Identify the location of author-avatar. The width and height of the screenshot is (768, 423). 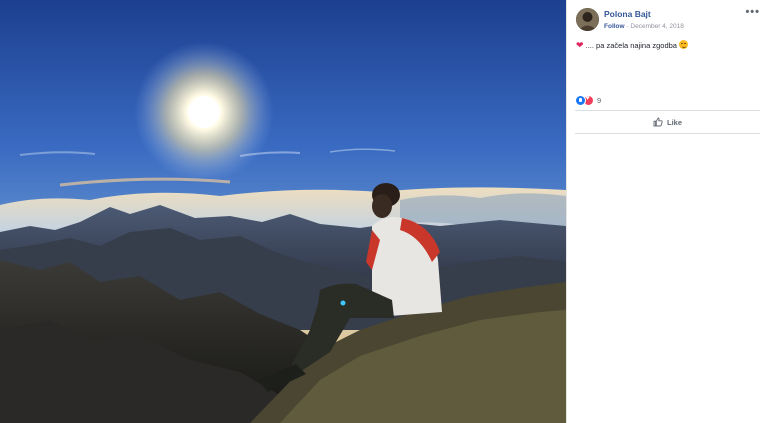
(587, 19).